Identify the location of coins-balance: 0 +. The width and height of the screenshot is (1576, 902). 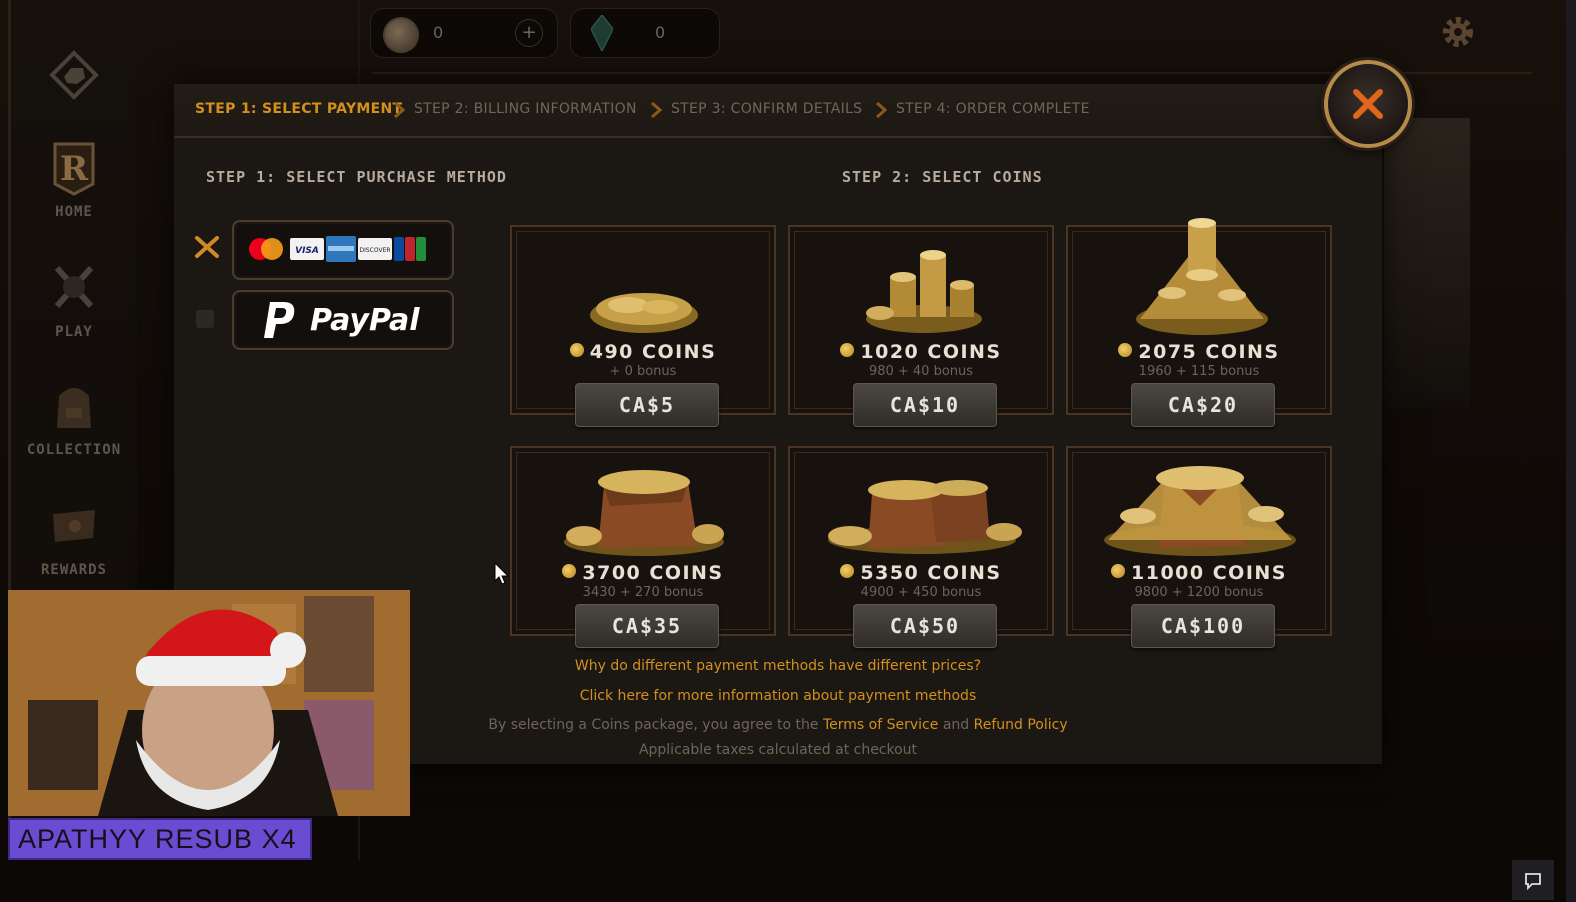
(464, 33).